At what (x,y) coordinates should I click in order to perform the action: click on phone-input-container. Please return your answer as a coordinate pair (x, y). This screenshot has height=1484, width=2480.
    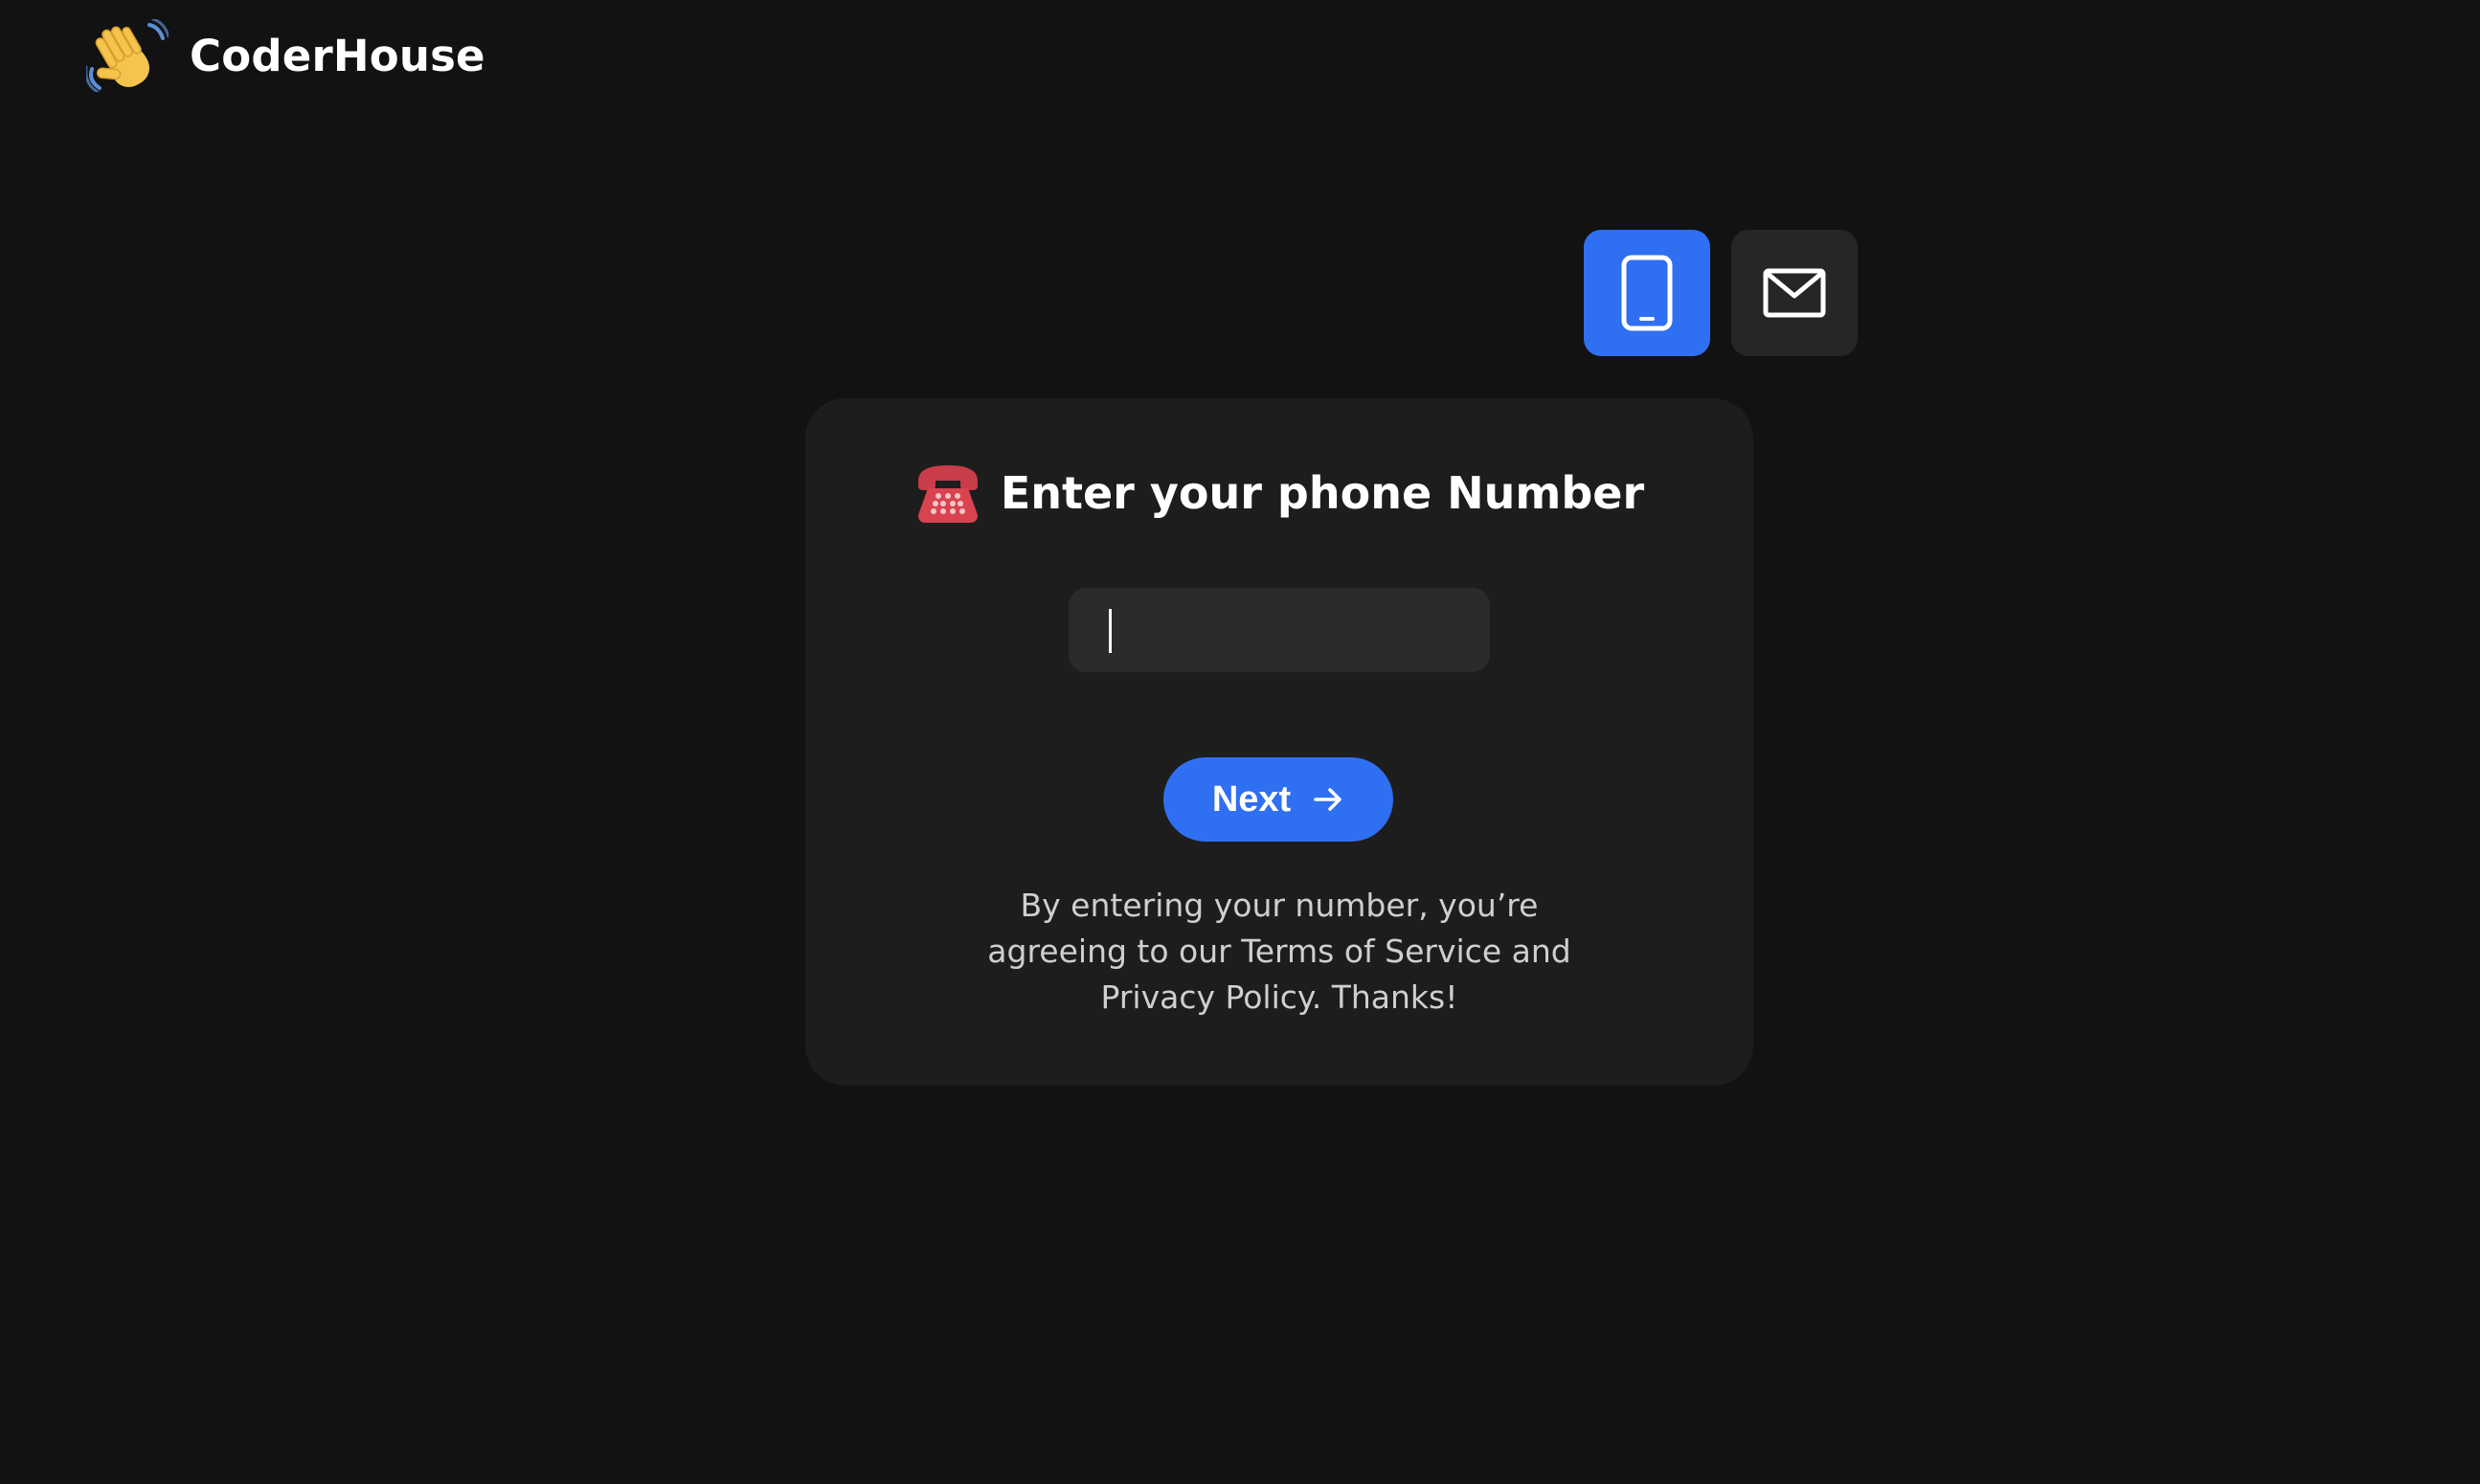
    Looking at the image, I should click on (1280, 631).